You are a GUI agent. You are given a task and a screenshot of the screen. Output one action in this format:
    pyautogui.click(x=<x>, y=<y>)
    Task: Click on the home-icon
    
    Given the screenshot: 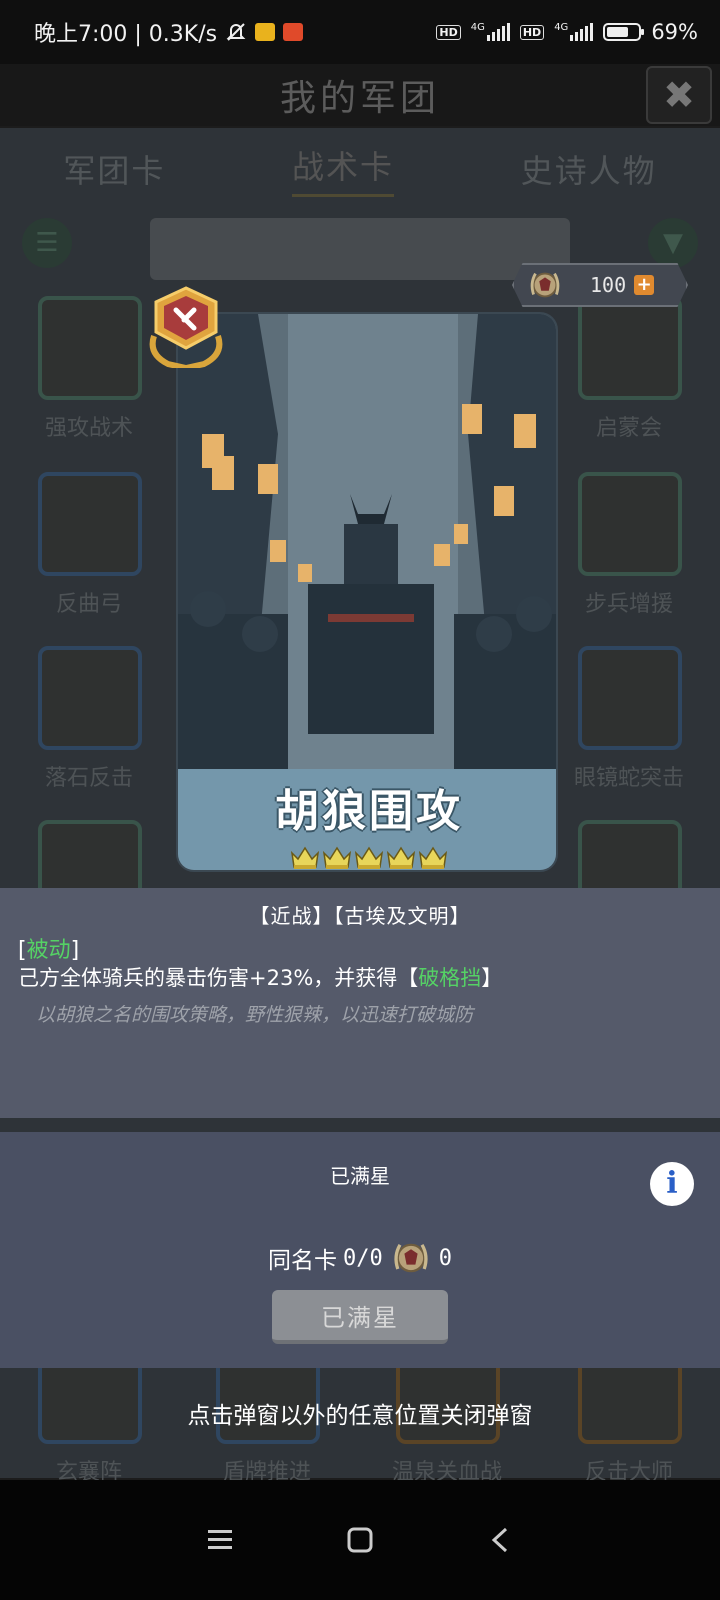 What is the action you would take?
    pyautogui.click(x=360, y=1540)
    